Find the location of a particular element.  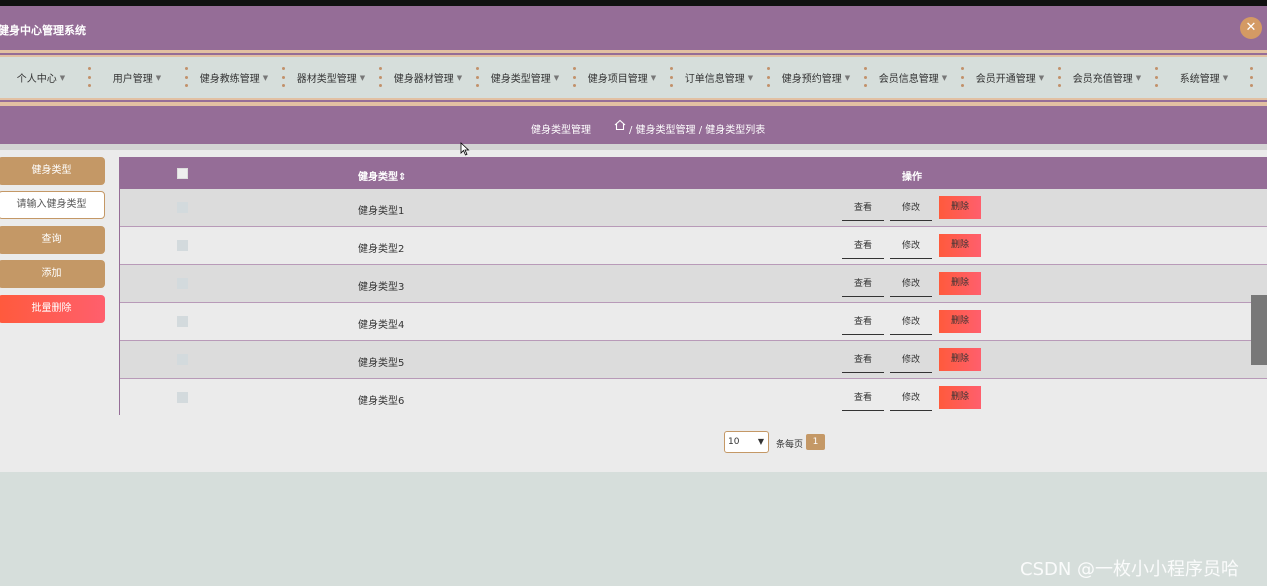

table-row: 健身类型3 查看 修改 删除 is located at coordinates (693, 284).